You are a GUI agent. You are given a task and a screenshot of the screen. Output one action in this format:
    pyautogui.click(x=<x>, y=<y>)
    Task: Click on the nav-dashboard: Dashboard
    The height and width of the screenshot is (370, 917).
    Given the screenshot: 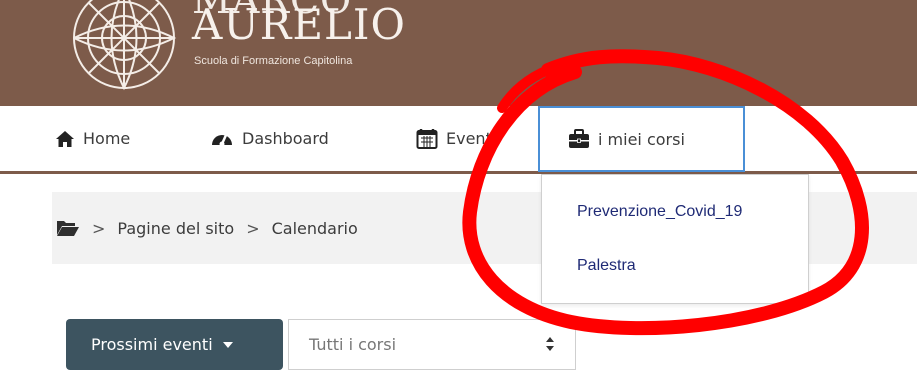 What is the action you would take?
    pyautogui.click(x=269, y=138)
    